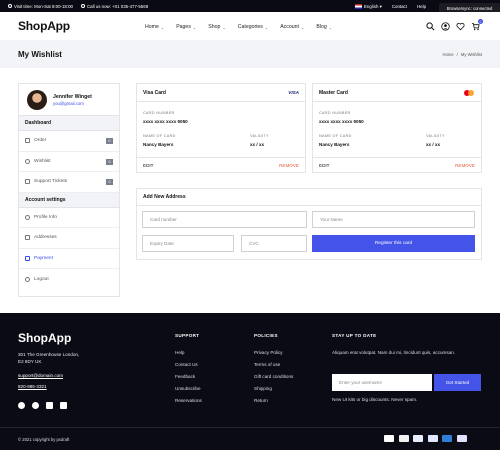  Describe the element at coordinates (382, 382) in the screenshot. I see `newsletter-username-input: Enter your username` at that location.